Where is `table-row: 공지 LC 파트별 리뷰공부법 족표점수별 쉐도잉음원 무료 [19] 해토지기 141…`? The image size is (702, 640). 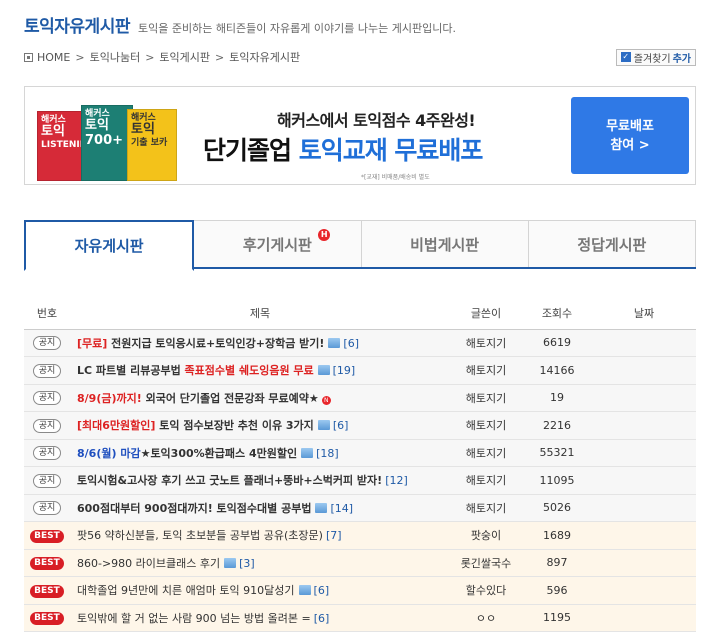 table-row: 공지 LC 파트별 리뷰공부법 족표점수별 쉐도잉음원 무료 [19] 해토지기 141… is located at coordinates (360, 370).